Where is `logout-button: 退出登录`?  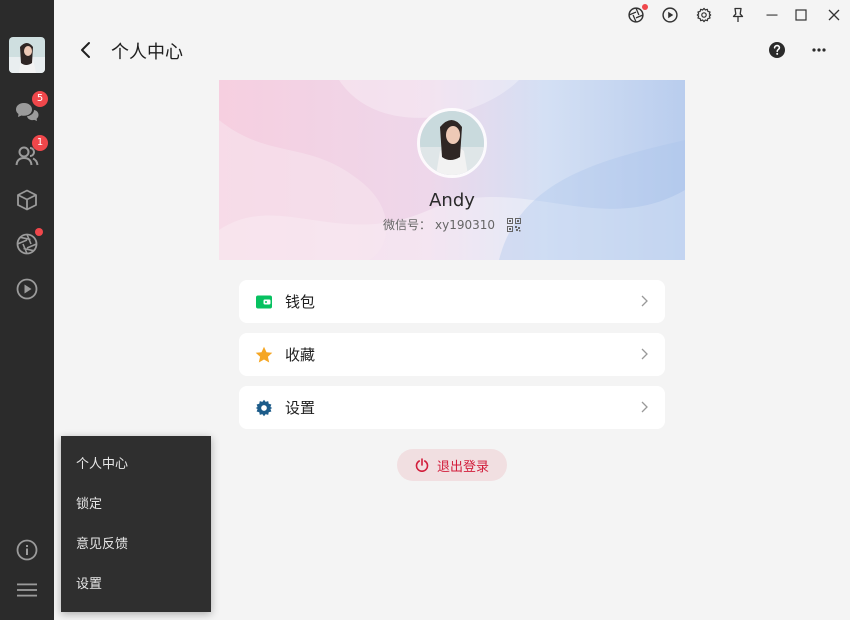 logout-button: 退出登录 is located at coordinates (452, 465).